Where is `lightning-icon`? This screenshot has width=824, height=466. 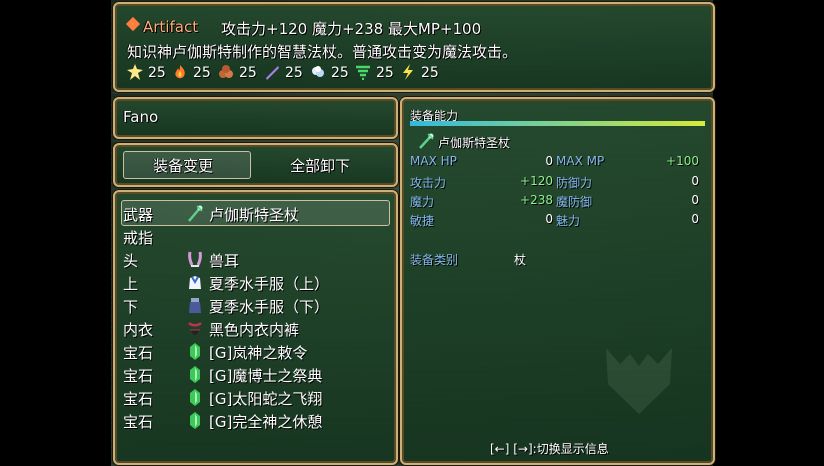
lightning-icon is located at coordinates (408, 72).